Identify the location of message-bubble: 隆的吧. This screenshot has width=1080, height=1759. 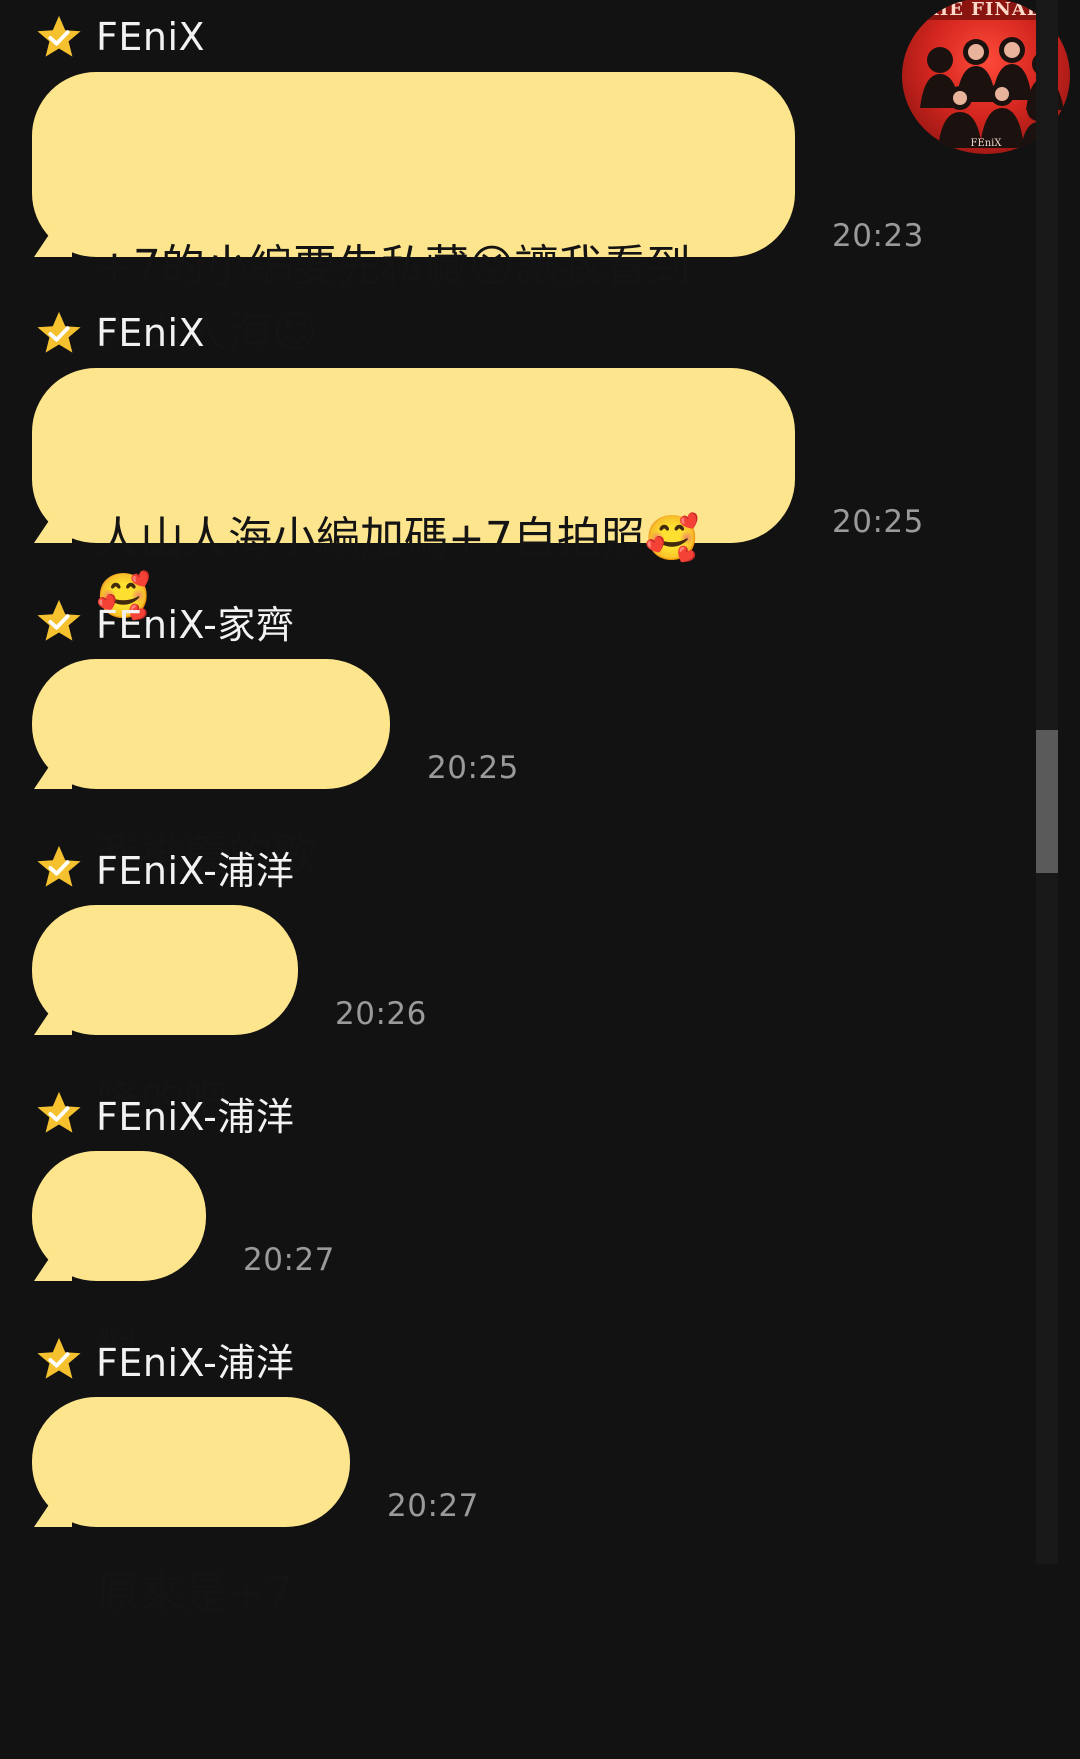
(165, 1016).